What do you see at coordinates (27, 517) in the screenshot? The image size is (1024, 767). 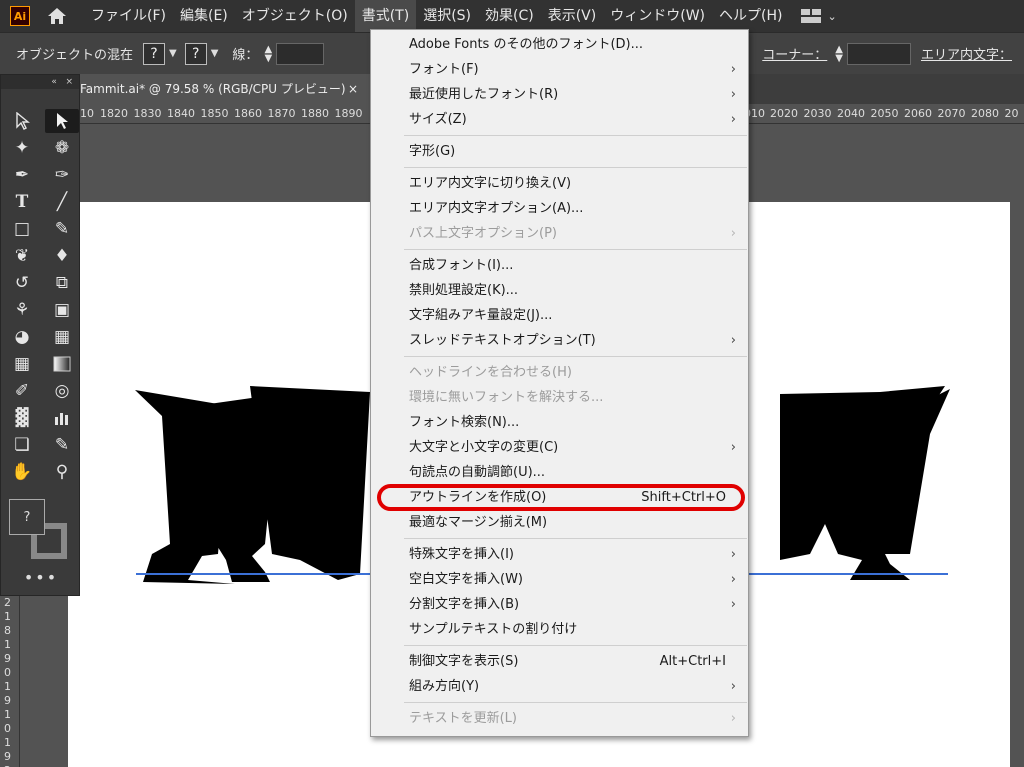 I see `fill-color-box: ?` at bounding box center [27, 517].